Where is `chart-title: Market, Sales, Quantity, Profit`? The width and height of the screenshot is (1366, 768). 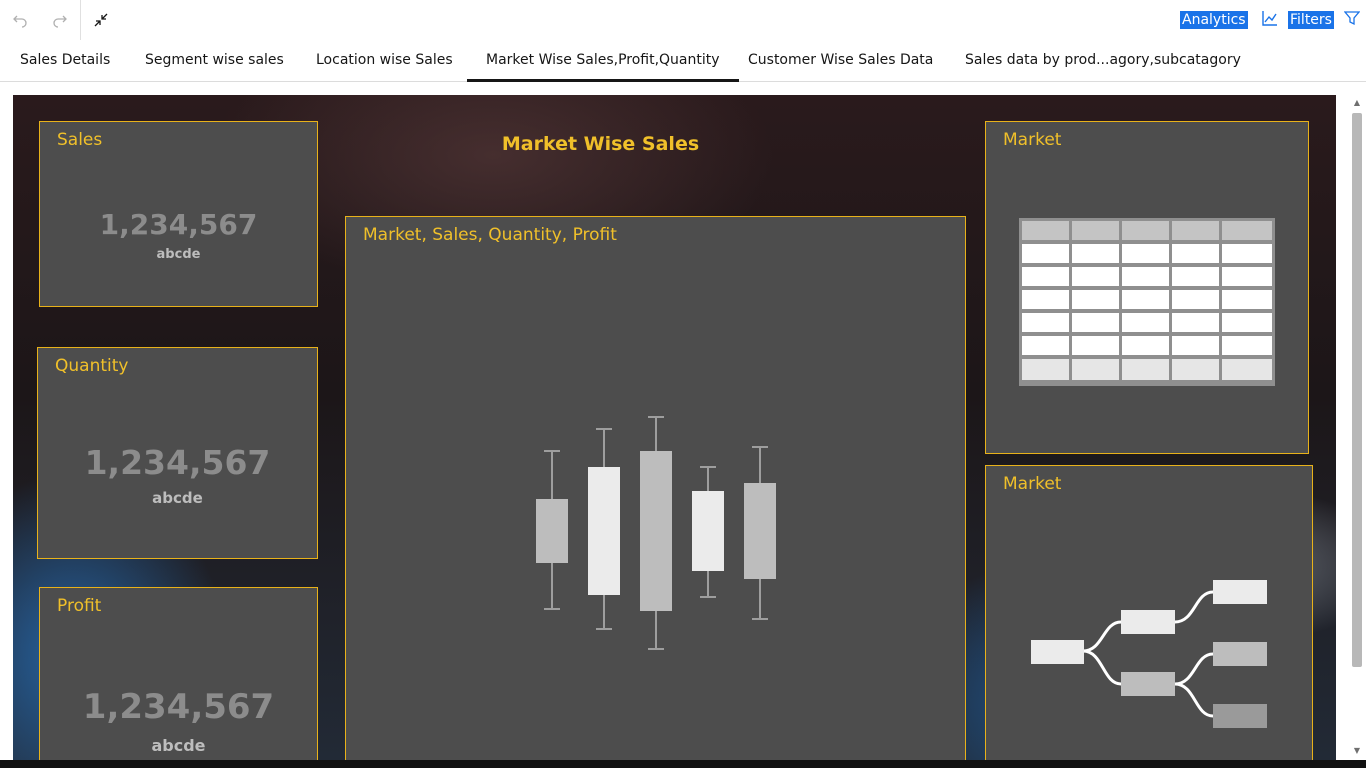
chart-title: Market, Sales, Quantity, Profit is located at coordinates (490, 235).